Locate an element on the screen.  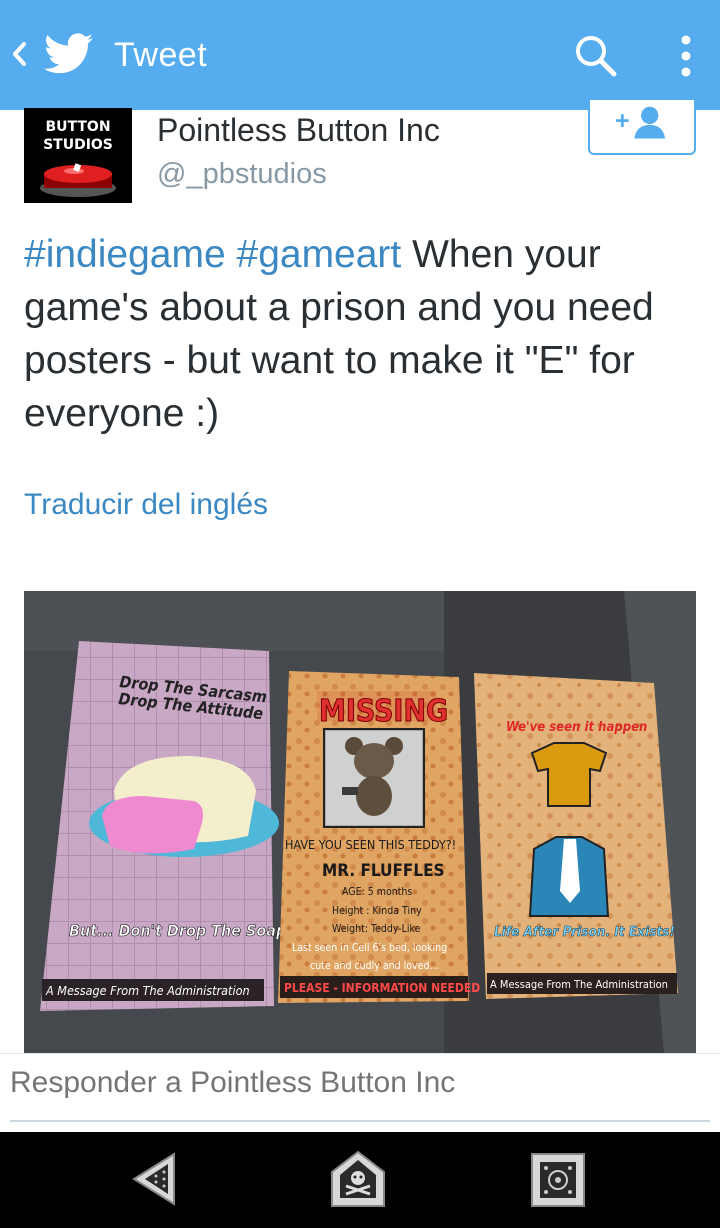
hashtag-link: #gameart is located at coordinates (319, 254).